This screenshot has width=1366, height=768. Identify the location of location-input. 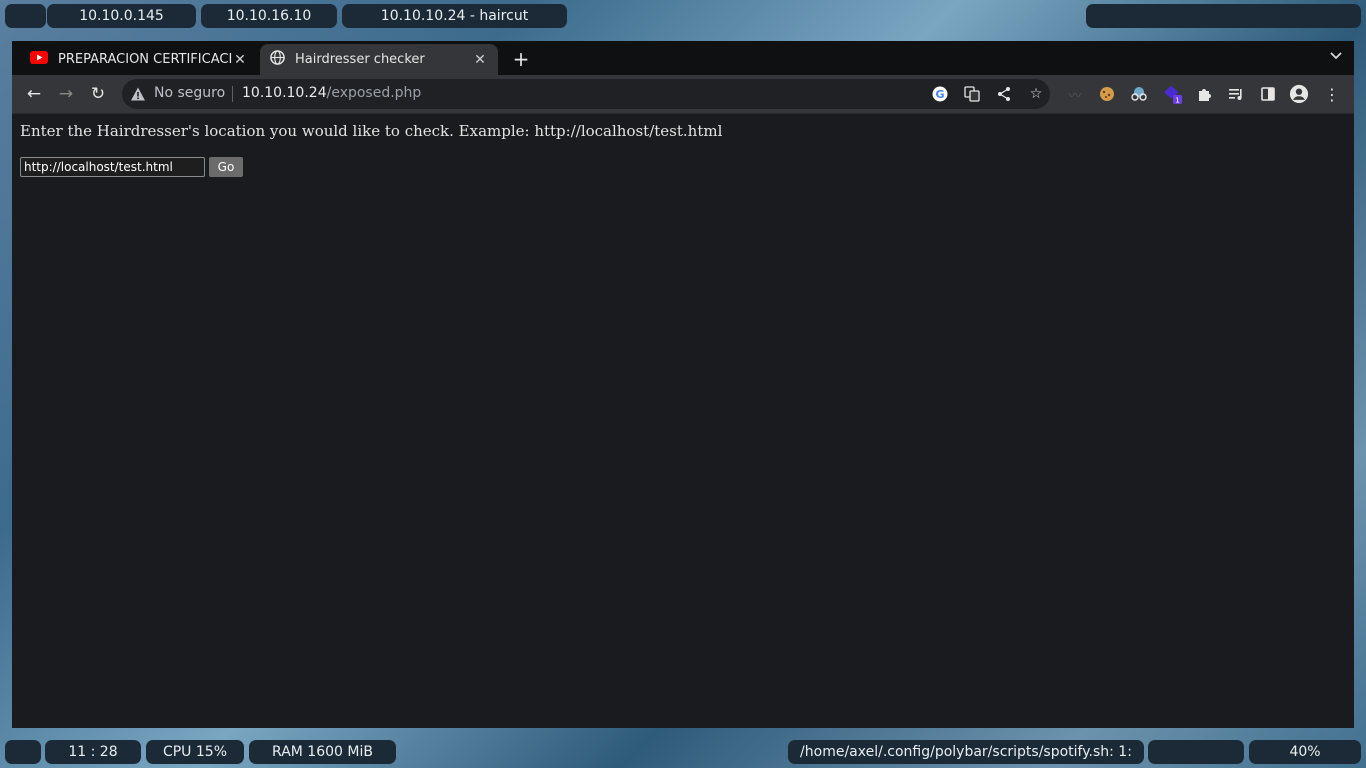
(112, 167).